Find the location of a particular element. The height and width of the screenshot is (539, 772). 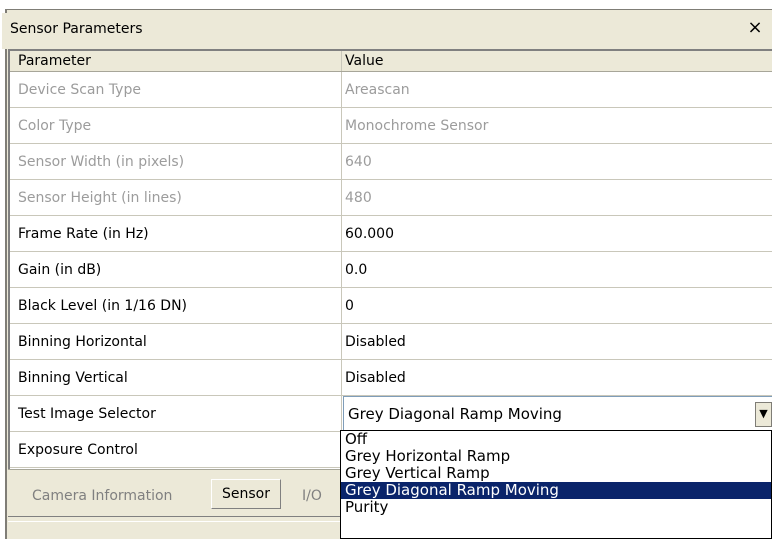

parameter-value: 640 is located at coordinates (358, 161).